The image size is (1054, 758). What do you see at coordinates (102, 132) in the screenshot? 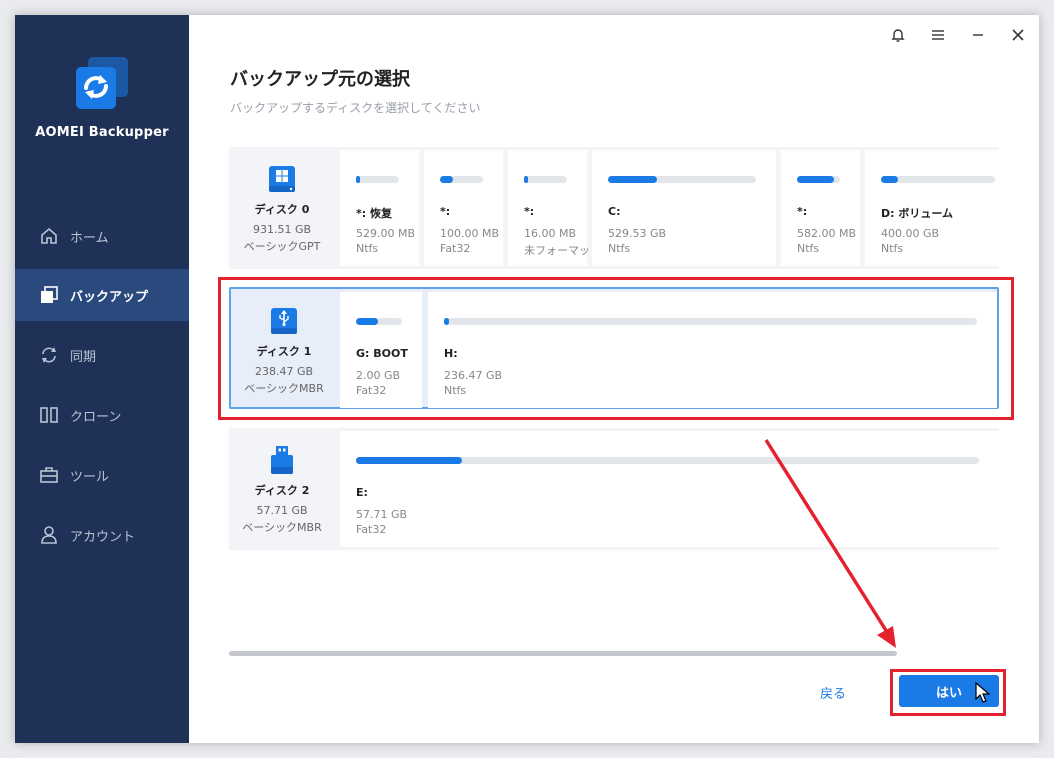
I see `app-name: AOMEI Backupper` at bounding box center [102, 132].